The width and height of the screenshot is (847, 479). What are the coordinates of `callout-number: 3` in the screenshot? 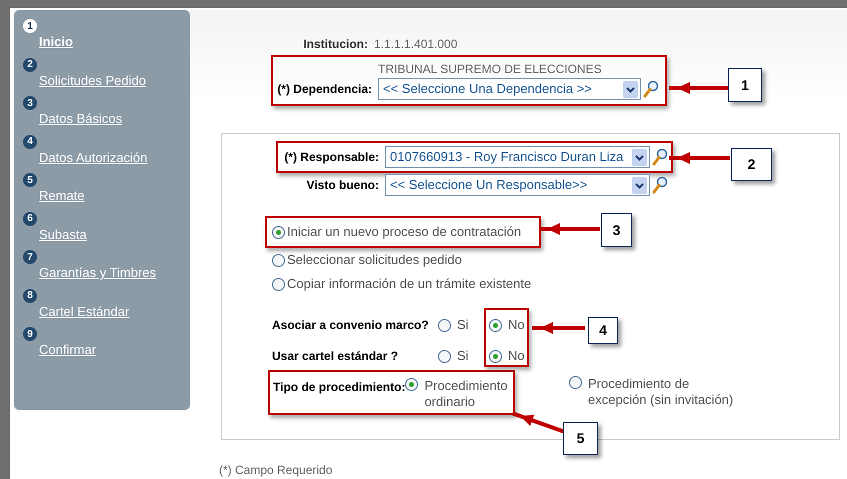 It's located at (616, 230).